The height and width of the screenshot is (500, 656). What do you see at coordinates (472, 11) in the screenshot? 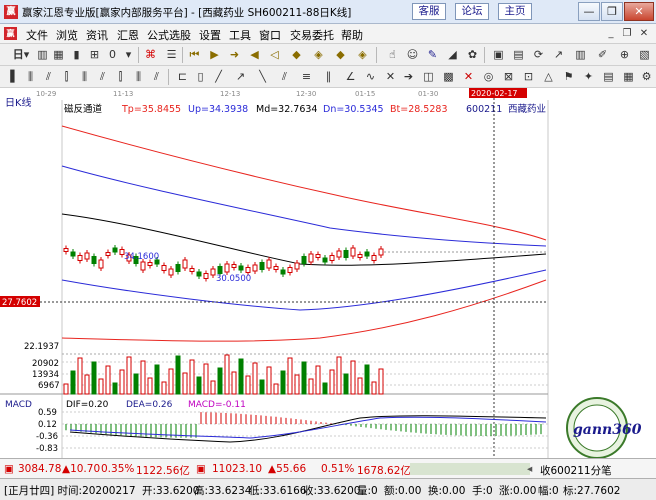
I see `link-luntan: 论坛` at bounding box center [472, 11].